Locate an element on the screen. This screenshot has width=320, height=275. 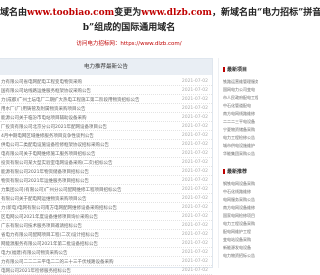
announcement-title: 省电力有限公司配网项目工程(二次)设计招标公告 is located at coordinates (90, 235).